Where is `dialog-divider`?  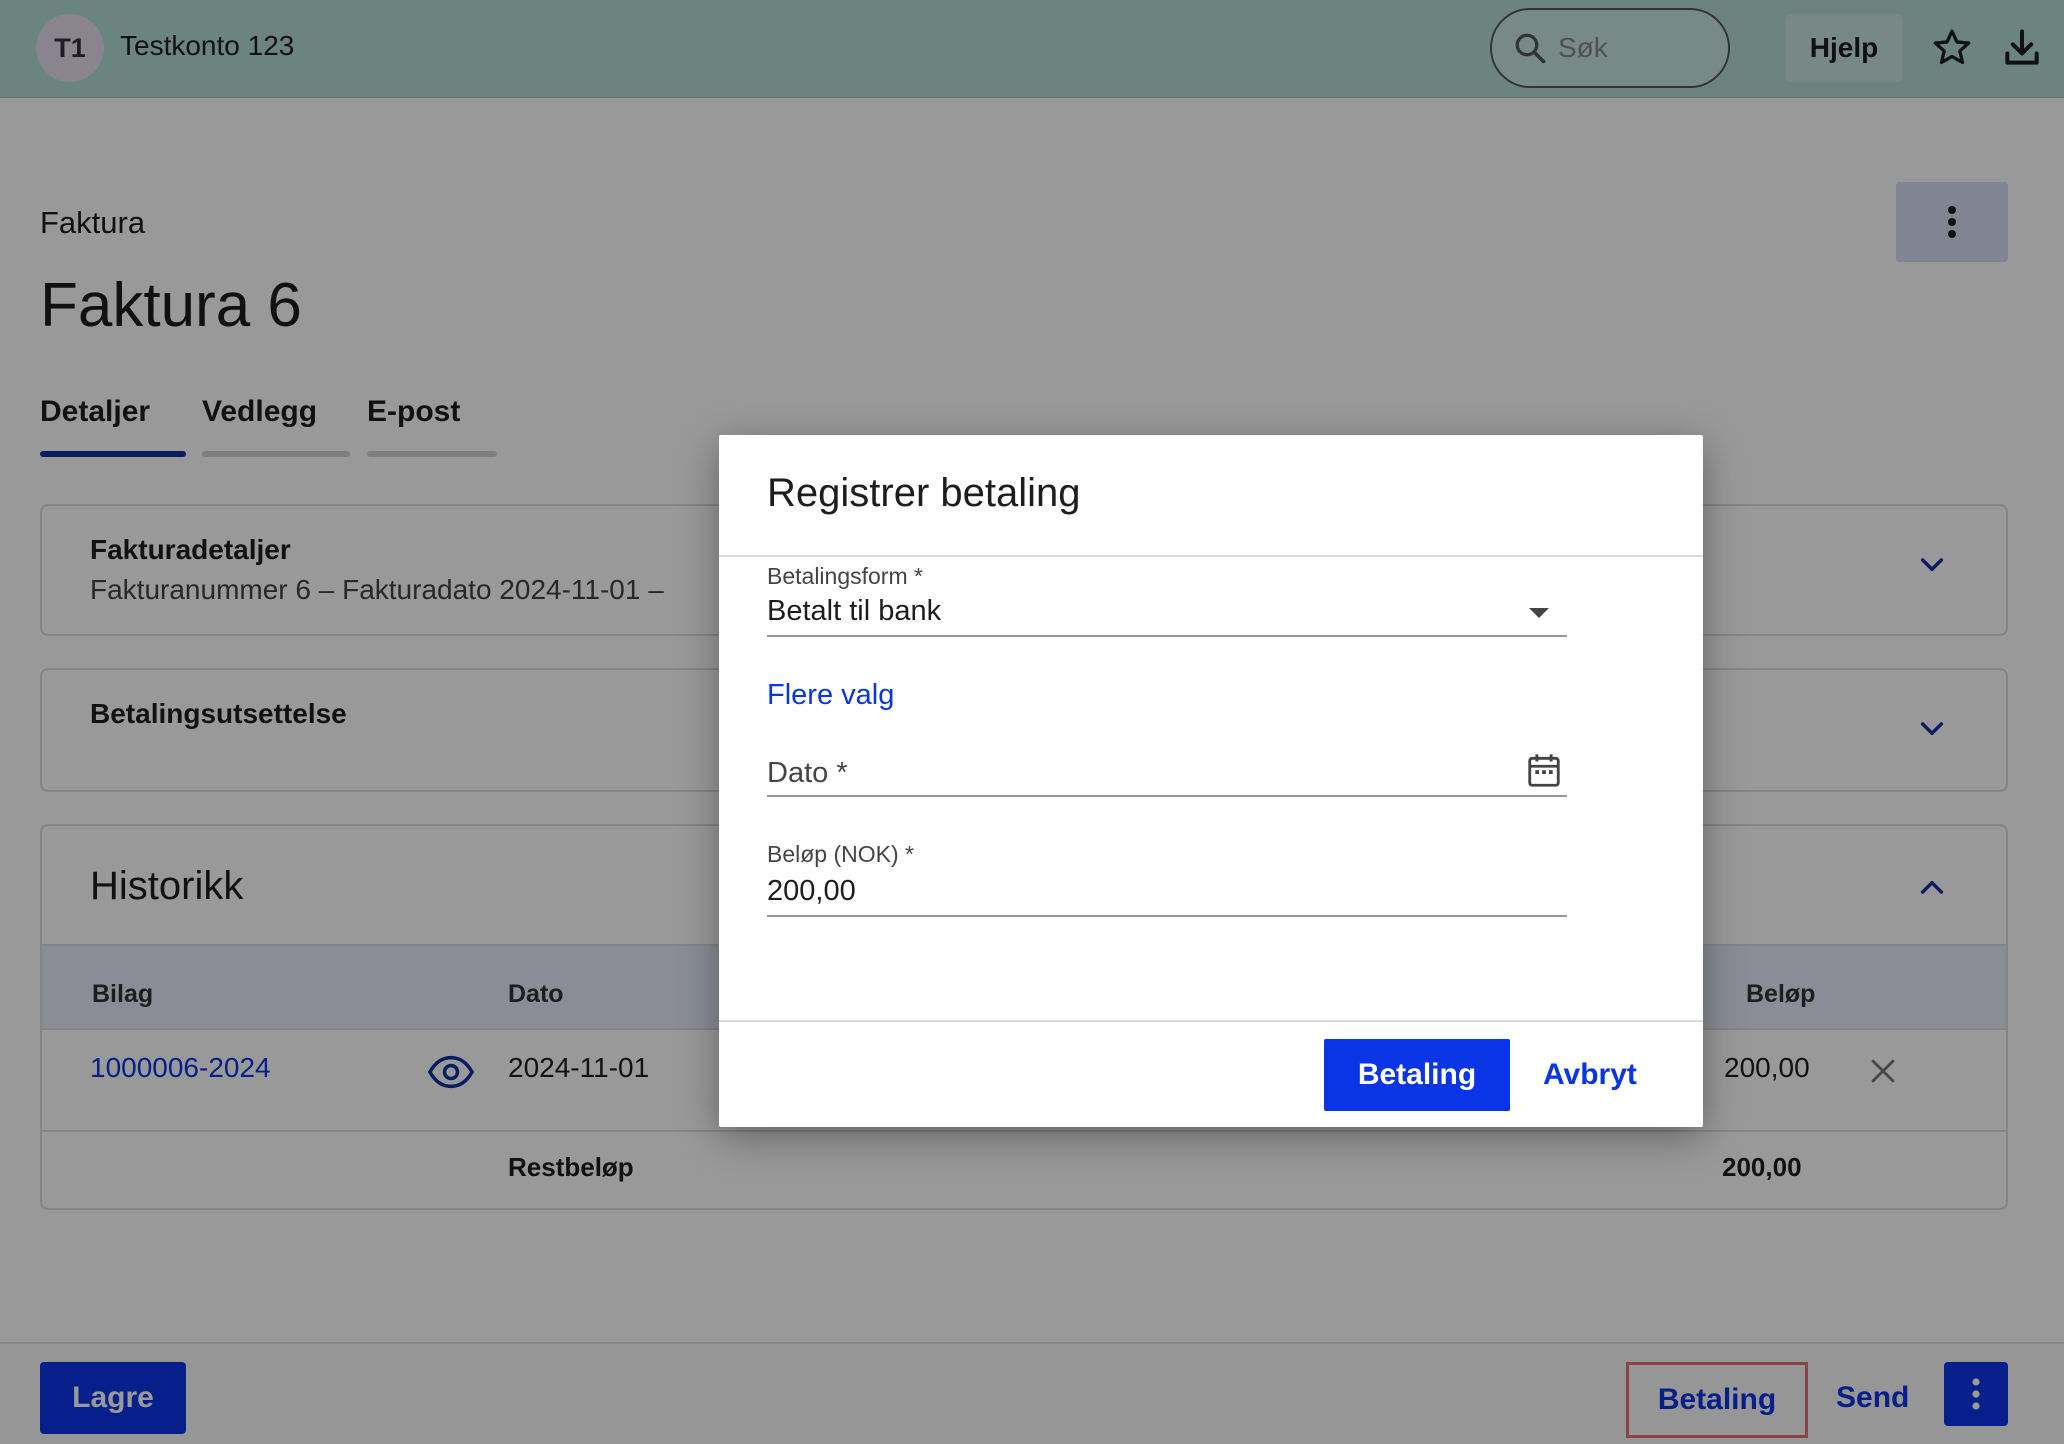
dialog-divider is located at coordinates (1211, 556).